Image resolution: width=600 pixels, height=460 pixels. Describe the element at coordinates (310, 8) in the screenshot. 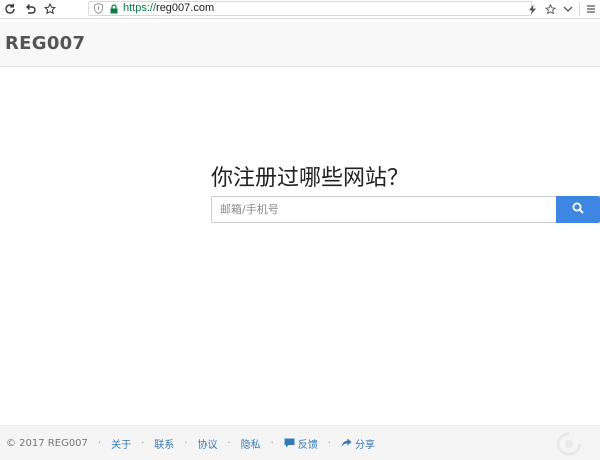

I see `address-bar: https://reg007.com` at that location.